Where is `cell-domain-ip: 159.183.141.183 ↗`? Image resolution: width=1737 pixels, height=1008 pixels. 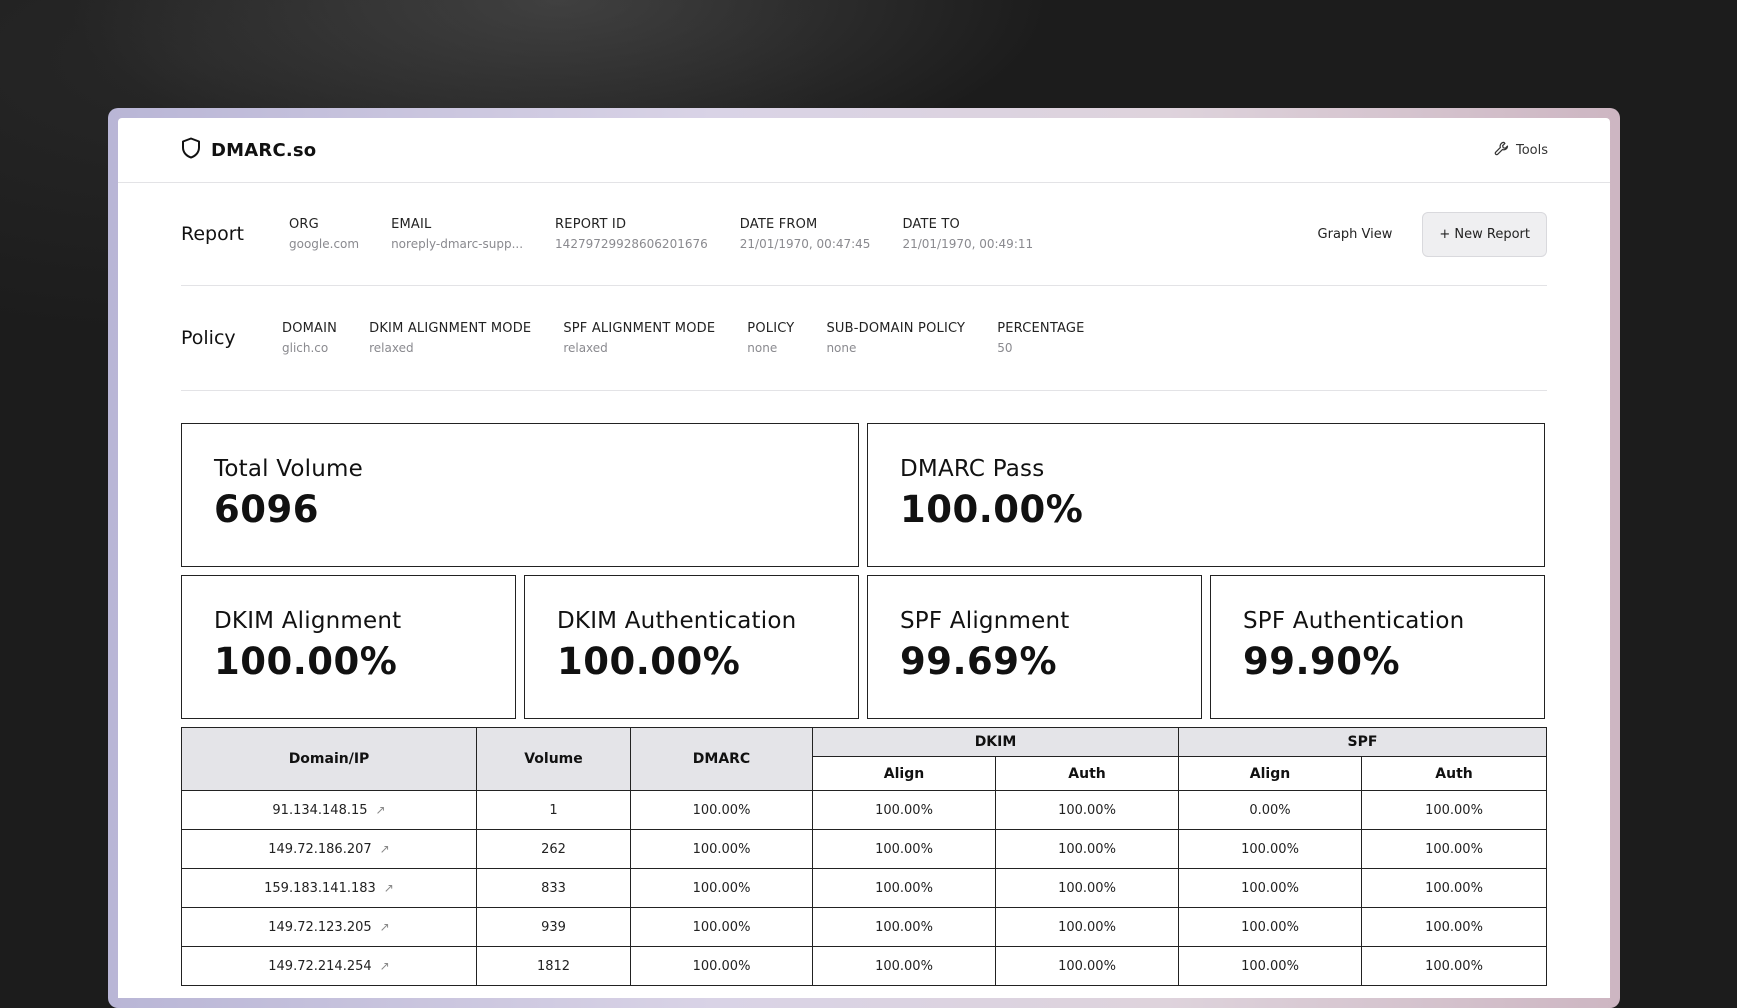
cell-domain-ip: 159.183.141.183 ↗ is located at coordinates (329, 888).